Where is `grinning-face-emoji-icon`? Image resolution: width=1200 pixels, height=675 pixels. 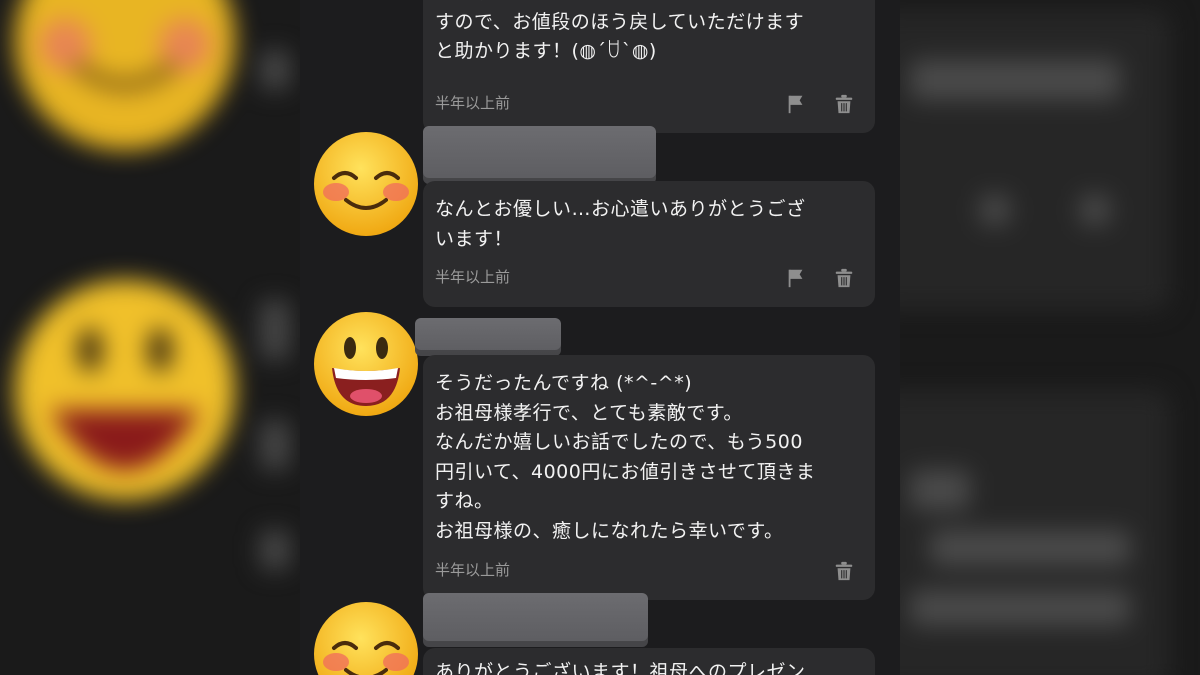 grinning-face-emoji-icon is located at coordinates (366, 364).